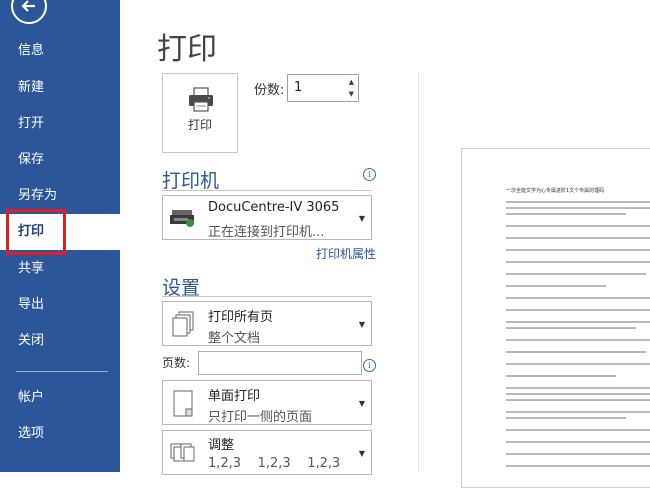 Image resolution: width=650 pixels, height=488 pixels. I want to click on sides-sub: 只打印一侧的页面, so click(260, 417).